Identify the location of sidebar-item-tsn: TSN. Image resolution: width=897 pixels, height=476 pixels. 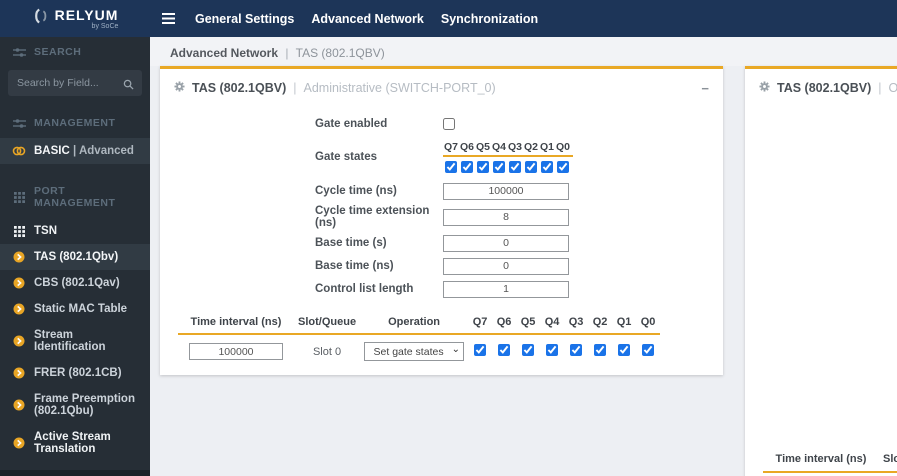
(75, 231).